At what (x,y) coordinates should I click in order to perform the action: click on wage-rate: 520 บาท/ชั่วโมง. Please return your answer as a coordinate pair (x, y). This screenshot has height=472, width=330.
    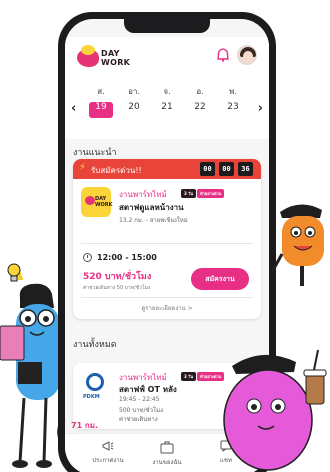
    Looking at the image, I should click on (117, 277).